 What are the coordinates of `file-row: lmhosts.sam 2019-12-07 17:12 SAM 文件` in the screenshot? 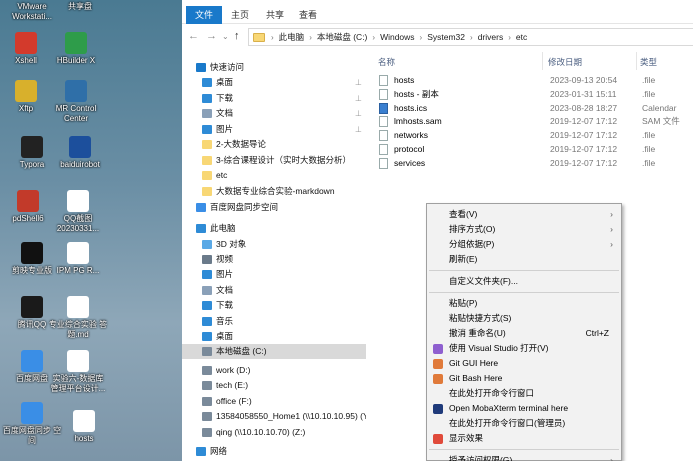 It's located at (533, 121).